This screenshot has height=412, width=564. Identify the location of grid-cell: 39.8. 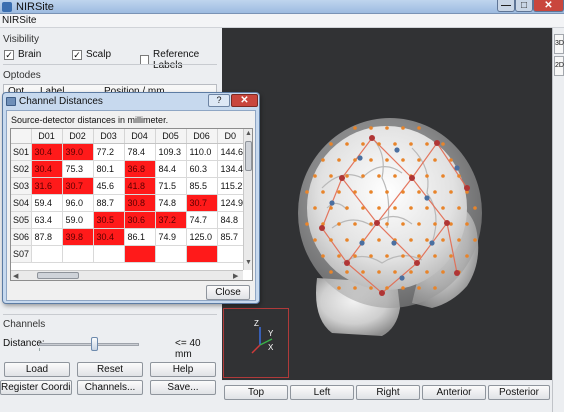
(78, 237).